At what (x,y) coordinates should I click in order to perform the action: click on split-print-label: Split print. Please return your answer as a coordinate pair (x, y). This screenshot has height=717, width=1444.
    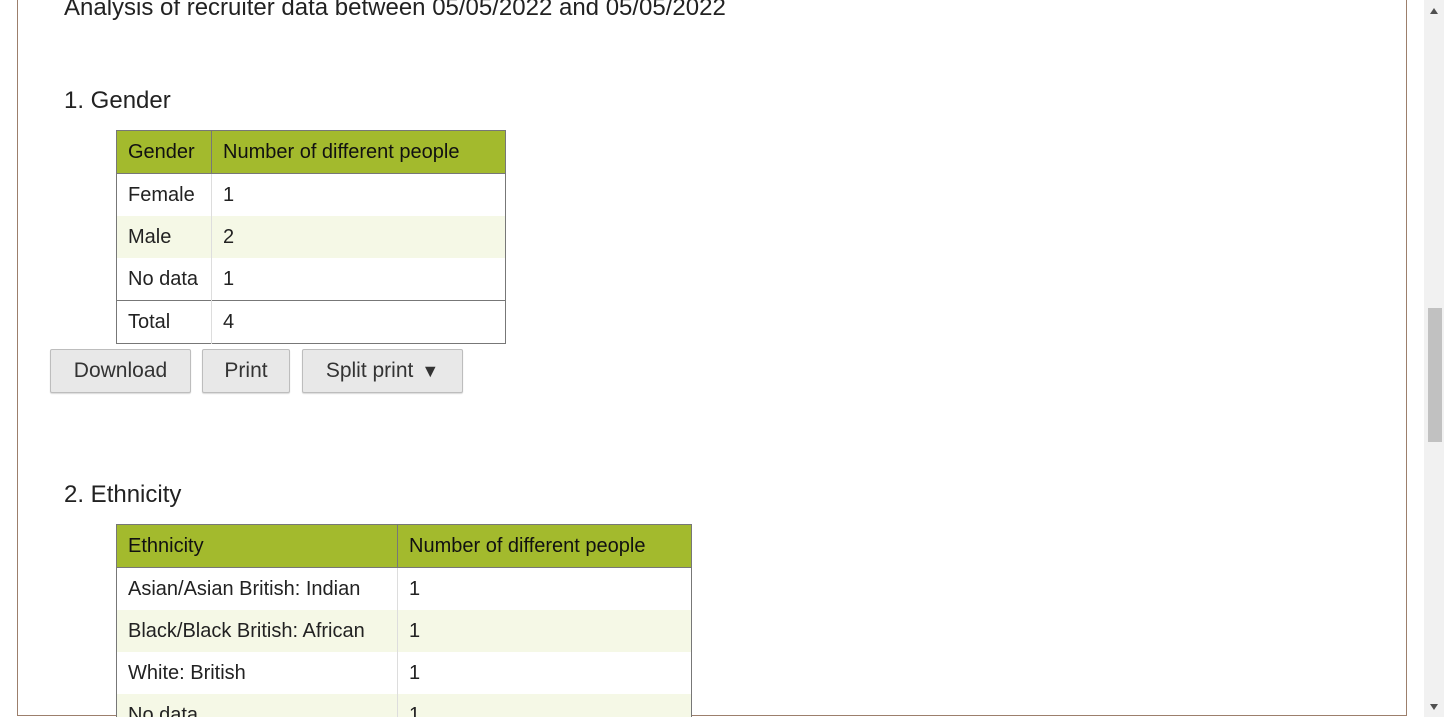
    Looking at the image, I should click on (369, 370).